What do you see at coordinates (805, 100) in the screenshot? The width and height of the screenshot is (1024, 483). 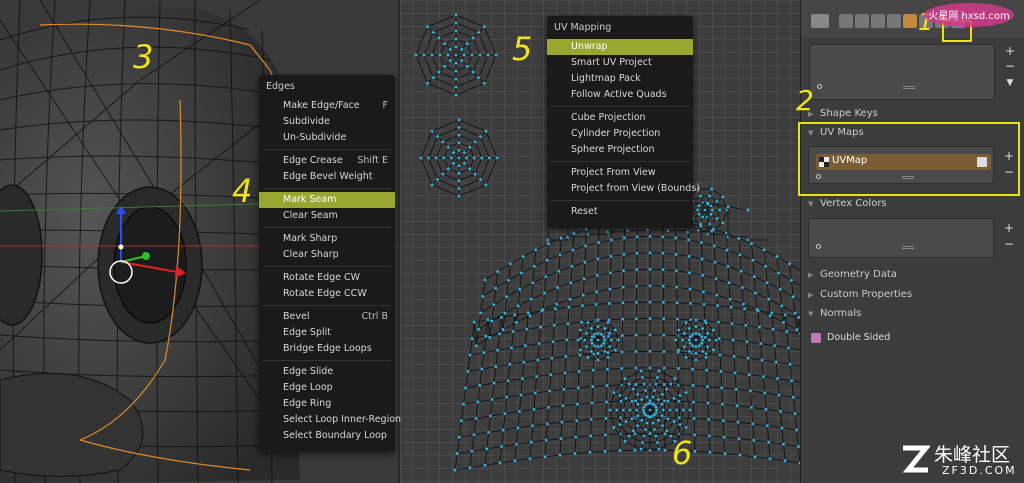 I see `annotation-2: 2` at bounding box center [805, 100].